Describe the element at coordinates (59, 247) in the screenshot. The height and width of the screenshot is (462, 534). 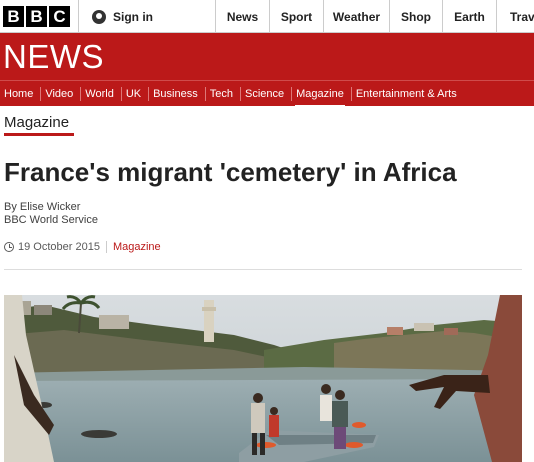
I see `article-date: 19 October 2015` at that location.